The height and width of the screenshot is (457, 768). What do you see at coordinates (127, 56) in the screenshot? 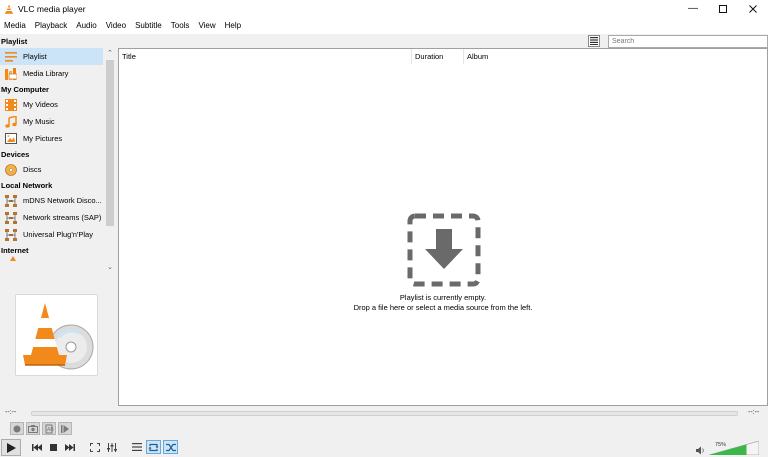
I see `column-header-title: Title` at bounding box center [127, 56].